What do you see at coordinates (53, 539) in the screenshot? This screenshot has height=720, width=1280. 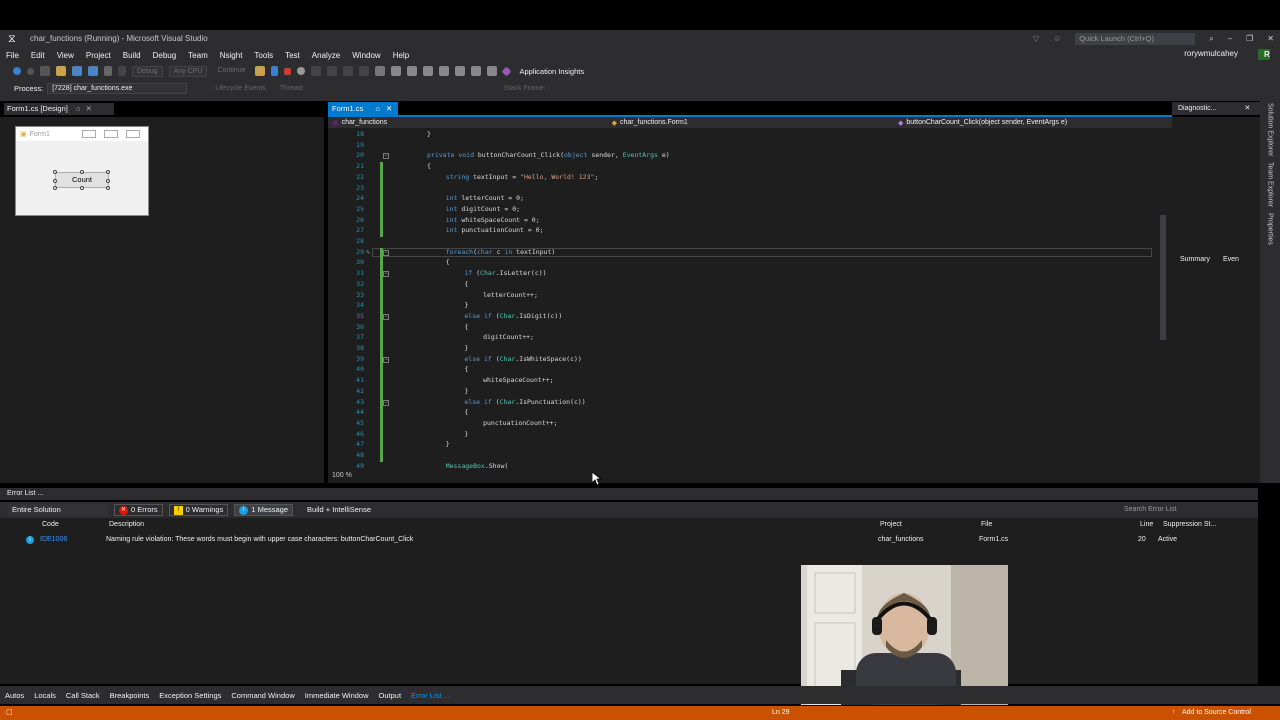 I see `row-code-link: IDE1006` at bounding box center [53, 539].